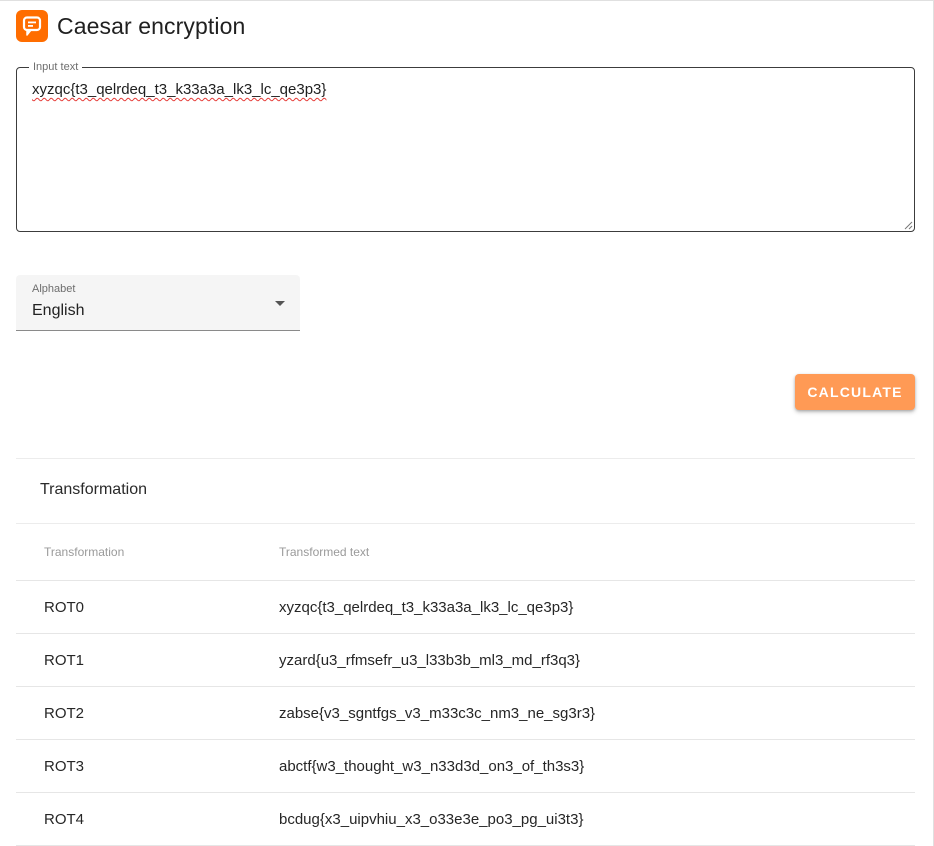 The width and height of the screenshot is (934, 846). I want to click on transformed-text-cell: bcdug{x3_uipvhiu_x3_o33e3e_po3_pg_ui3t3}, so click(431, 819).